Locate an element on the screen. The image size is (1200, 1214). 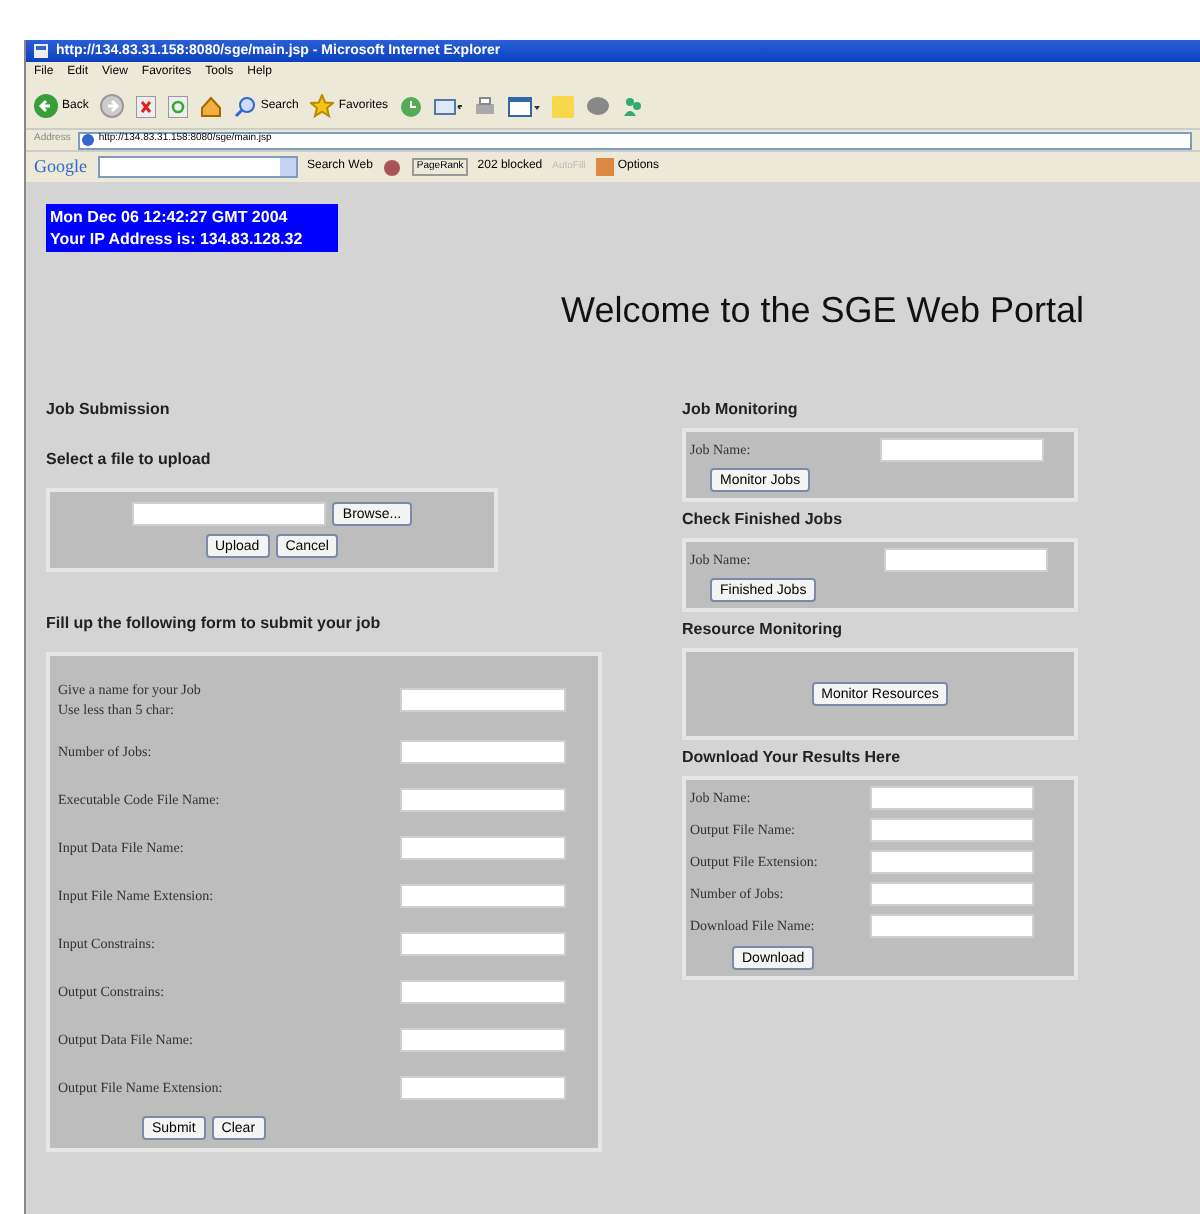
printer-icon is located at coordinates (485, 106).